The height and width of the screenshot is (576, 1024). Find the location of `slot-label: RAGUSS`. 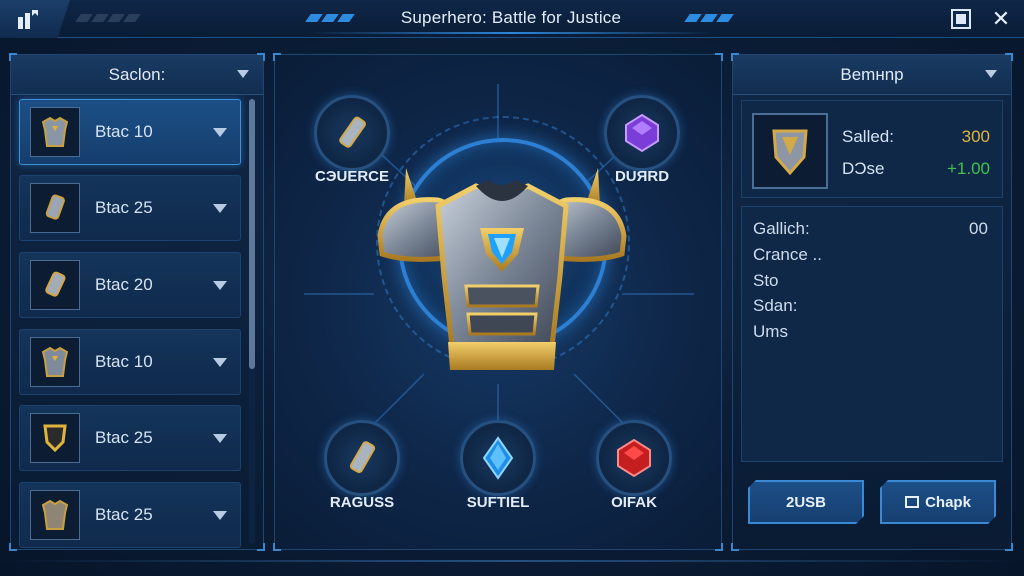

slot-label: RAGUSS is located at coordinates (362, 502).